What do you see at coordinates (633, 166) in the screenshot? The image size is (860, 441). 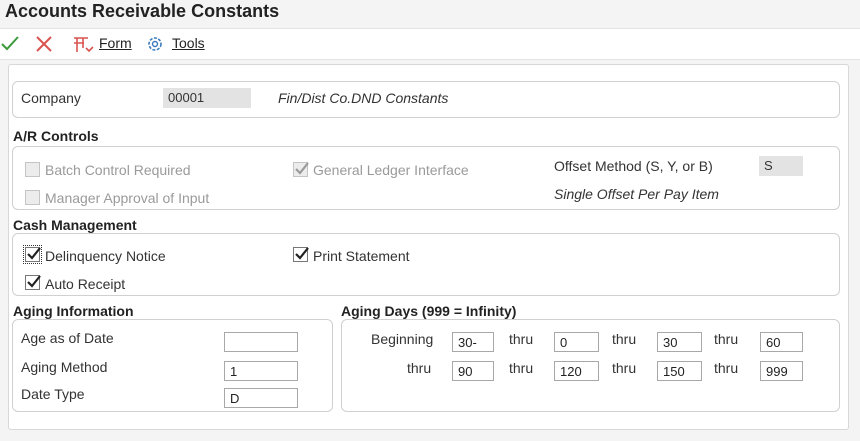 I see `offset-method-label: Offset Method (S, Y, or B)` at bounding box center [633, 166].